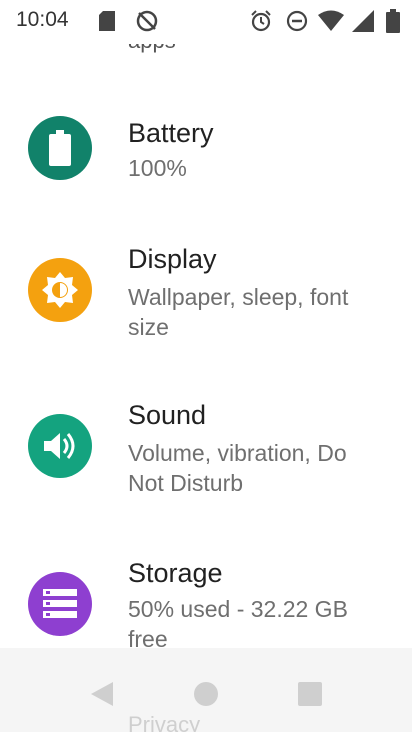 This screenshot has height=732, width=412. Describe the element at coordinates (60, 290) in the screenshot. I see `brightness-icon` at that location.